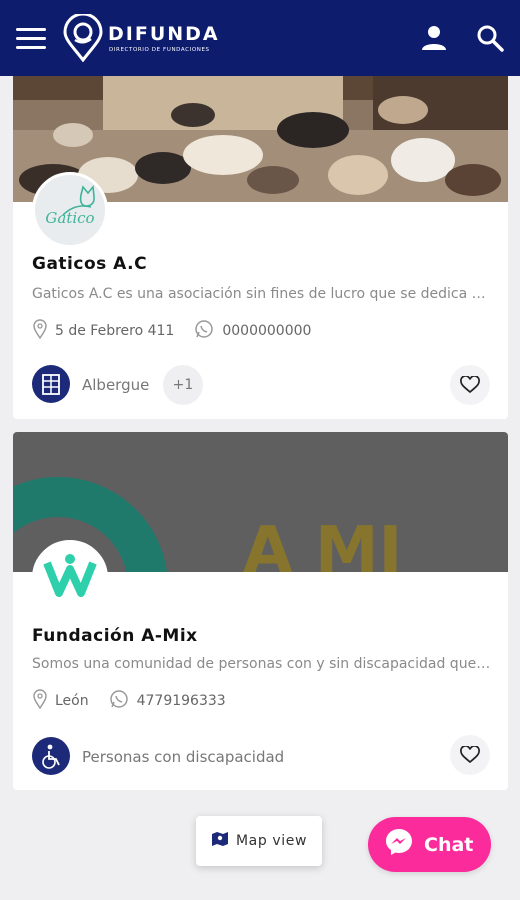 Image resolution: width=520 pixels, height=900 pixels. Describe the element at coordinates (129, 701) in the screenshot. I see `card-contact-info: León 4779196333` at that location.